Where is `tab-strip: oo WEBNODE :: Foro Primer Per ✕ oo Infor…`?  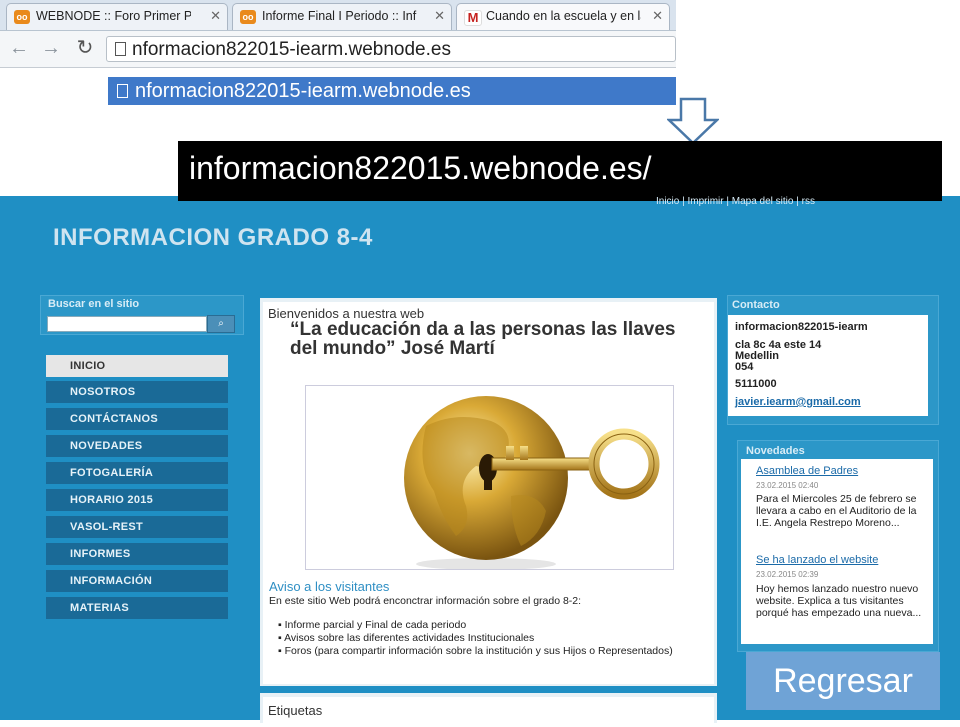 tab-strip: oo WEBNODE :: Foro Primer Per ✕ oo Infor… is located at coordinates (338, 15).